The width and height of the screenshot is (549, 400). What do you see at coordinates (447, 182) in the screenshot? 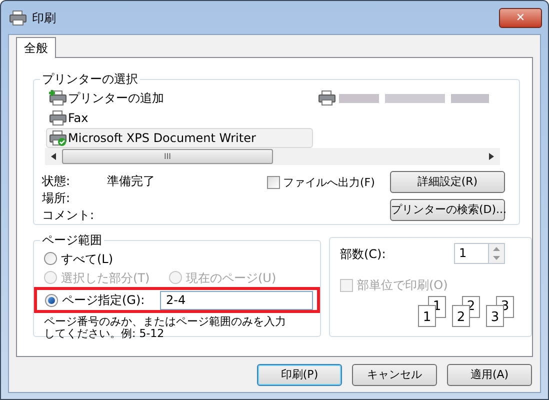
I see `dialog-button: 詳細設定(R)` at bounding box center [447, 182].